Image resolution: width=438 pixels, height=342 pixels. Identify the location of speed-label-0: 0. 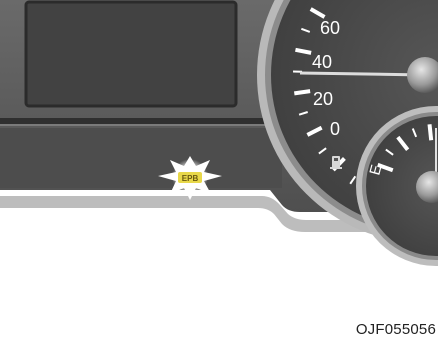
(335, 129).